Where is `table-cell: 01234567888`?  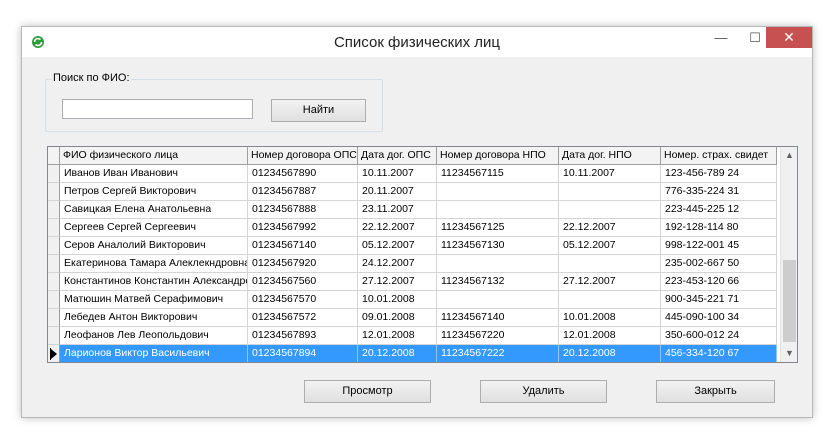
table-cell: 01234567888 is located at coordinates (303, 210).